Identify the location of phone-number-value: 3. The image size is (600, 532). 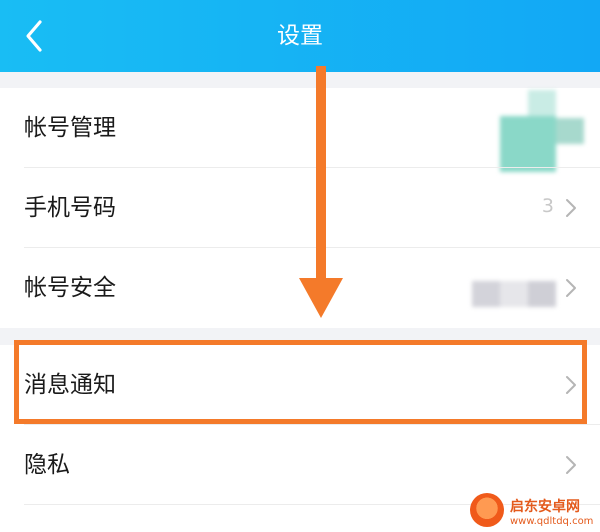
(547, 206).